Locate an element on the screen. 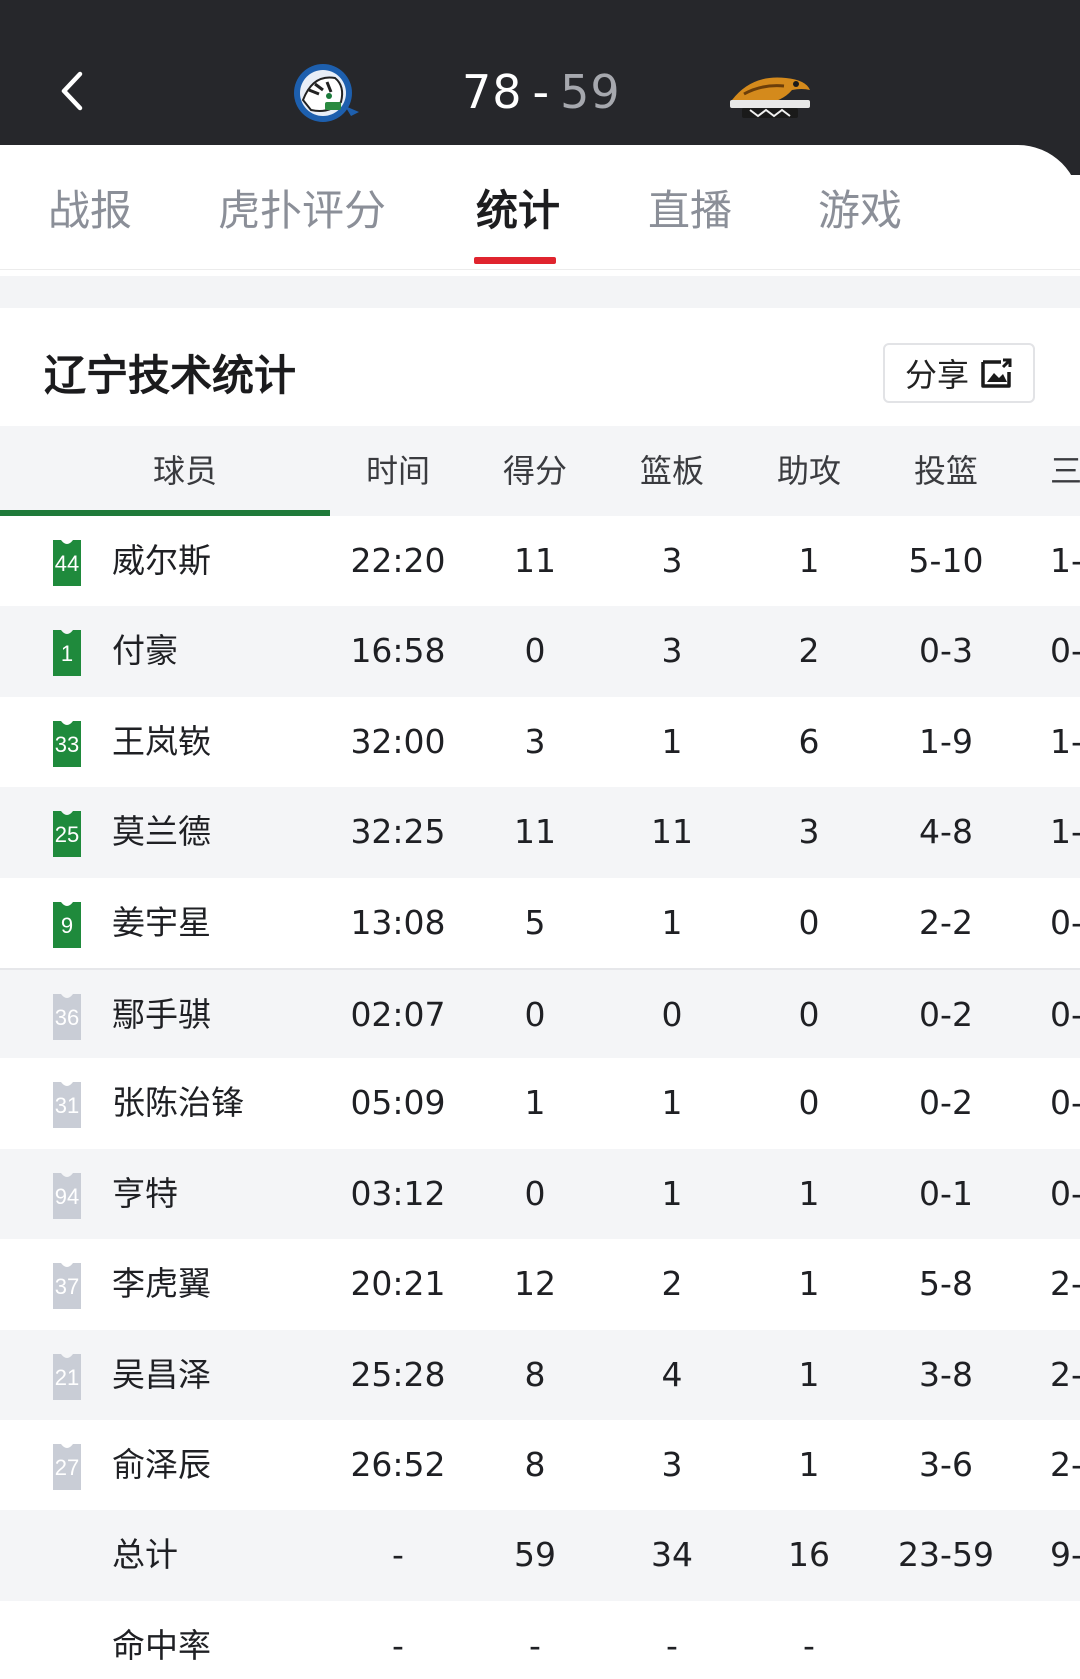  player-name: 姜宇星 is located at coordinates (217, 923).